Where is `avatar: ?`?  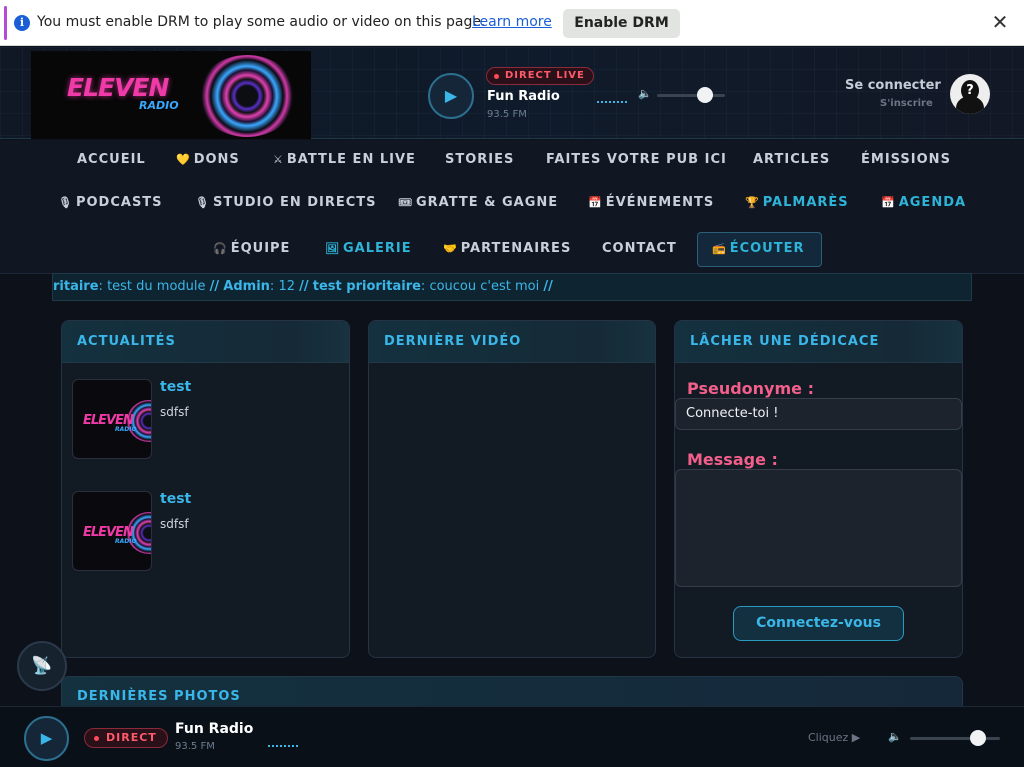
avatar: ? is located at coordinates (970, 94).